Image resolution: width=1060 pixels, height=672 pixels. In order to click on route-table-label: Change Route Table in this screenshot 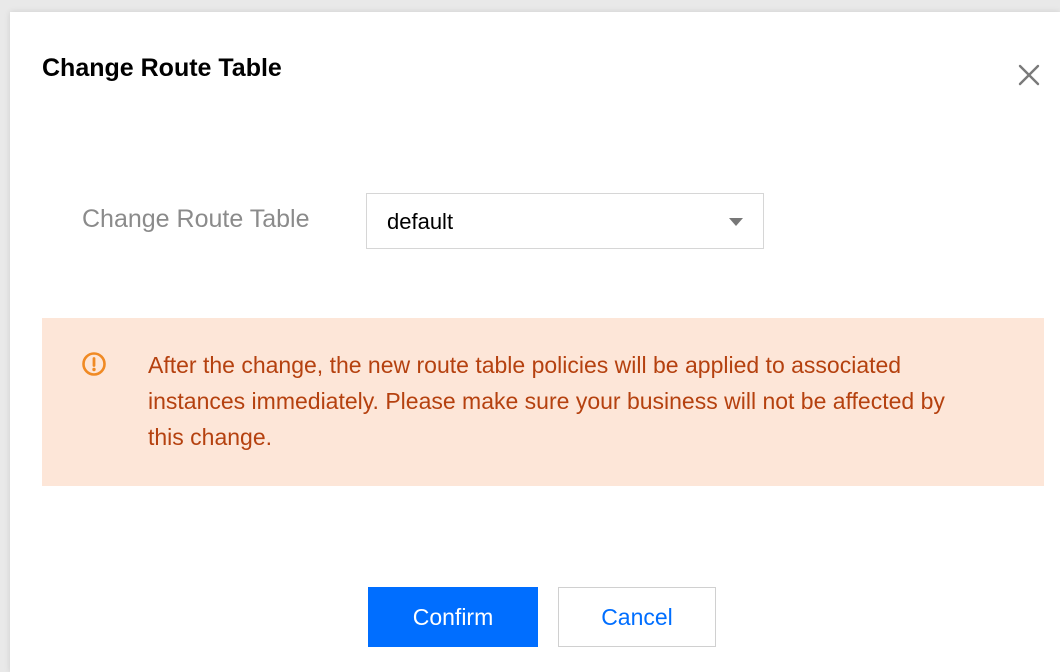, I will do `click(196, 219)`.